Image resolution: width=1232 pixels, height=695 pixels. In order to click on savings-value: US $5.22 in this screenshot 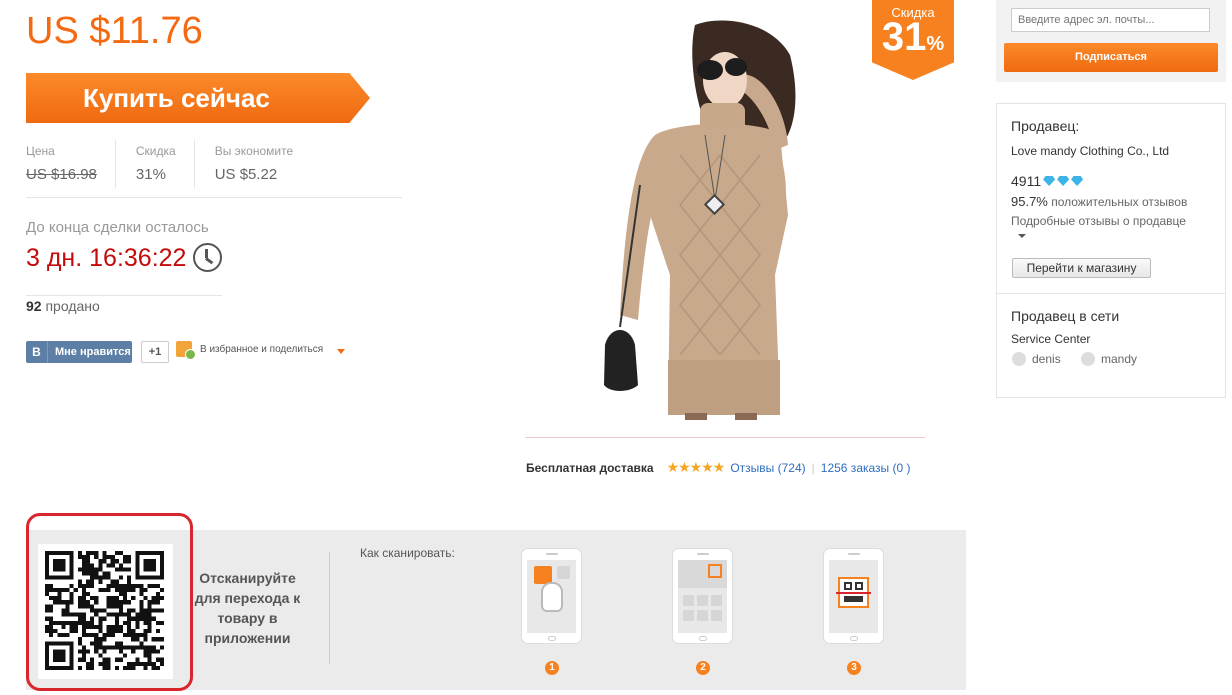, I will do `click(246, 174)`.